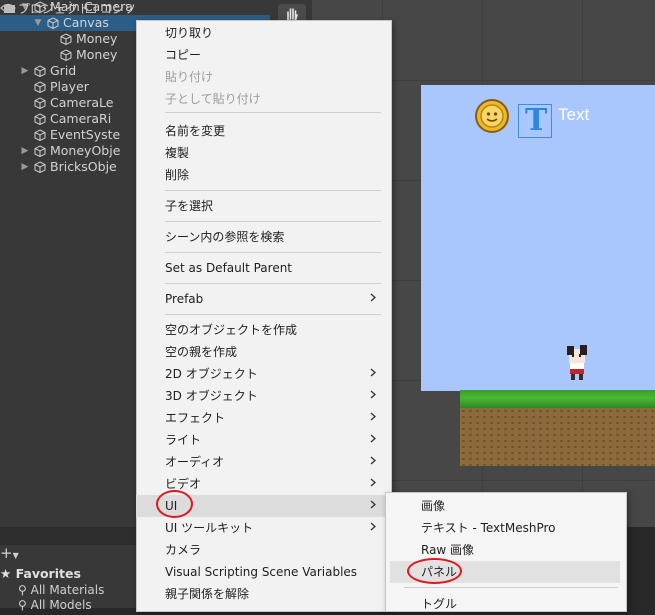 This screenshot has width=655, height=615. I want to click on hierarchy-item-label: Grid, so click(63, 70).